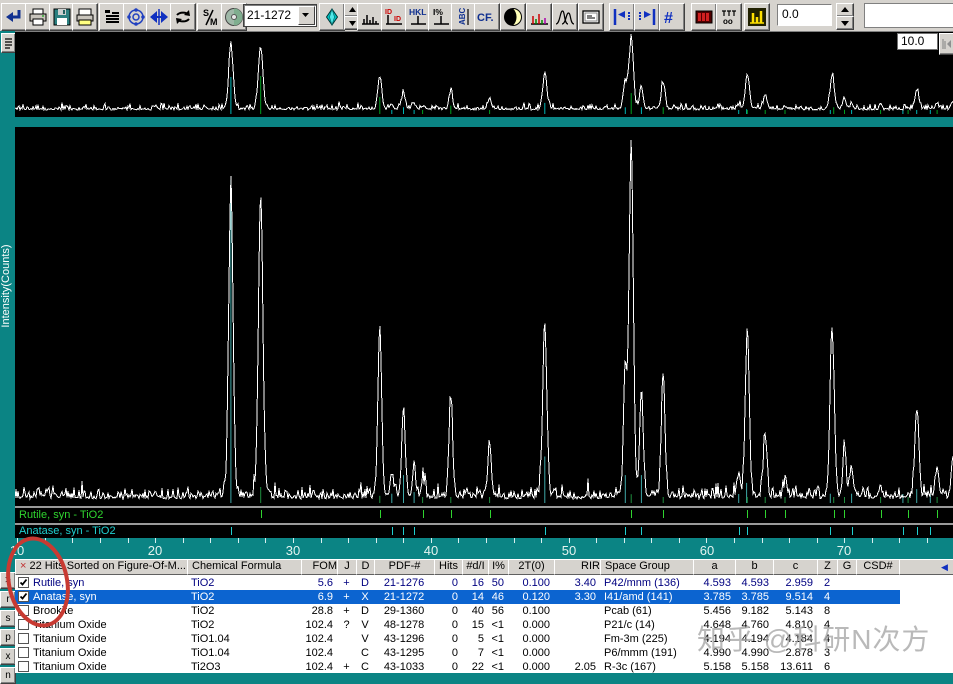  Describe the element at coordinates (417, 12) in the screenshot. I see `svg-text: HKL` at that location.